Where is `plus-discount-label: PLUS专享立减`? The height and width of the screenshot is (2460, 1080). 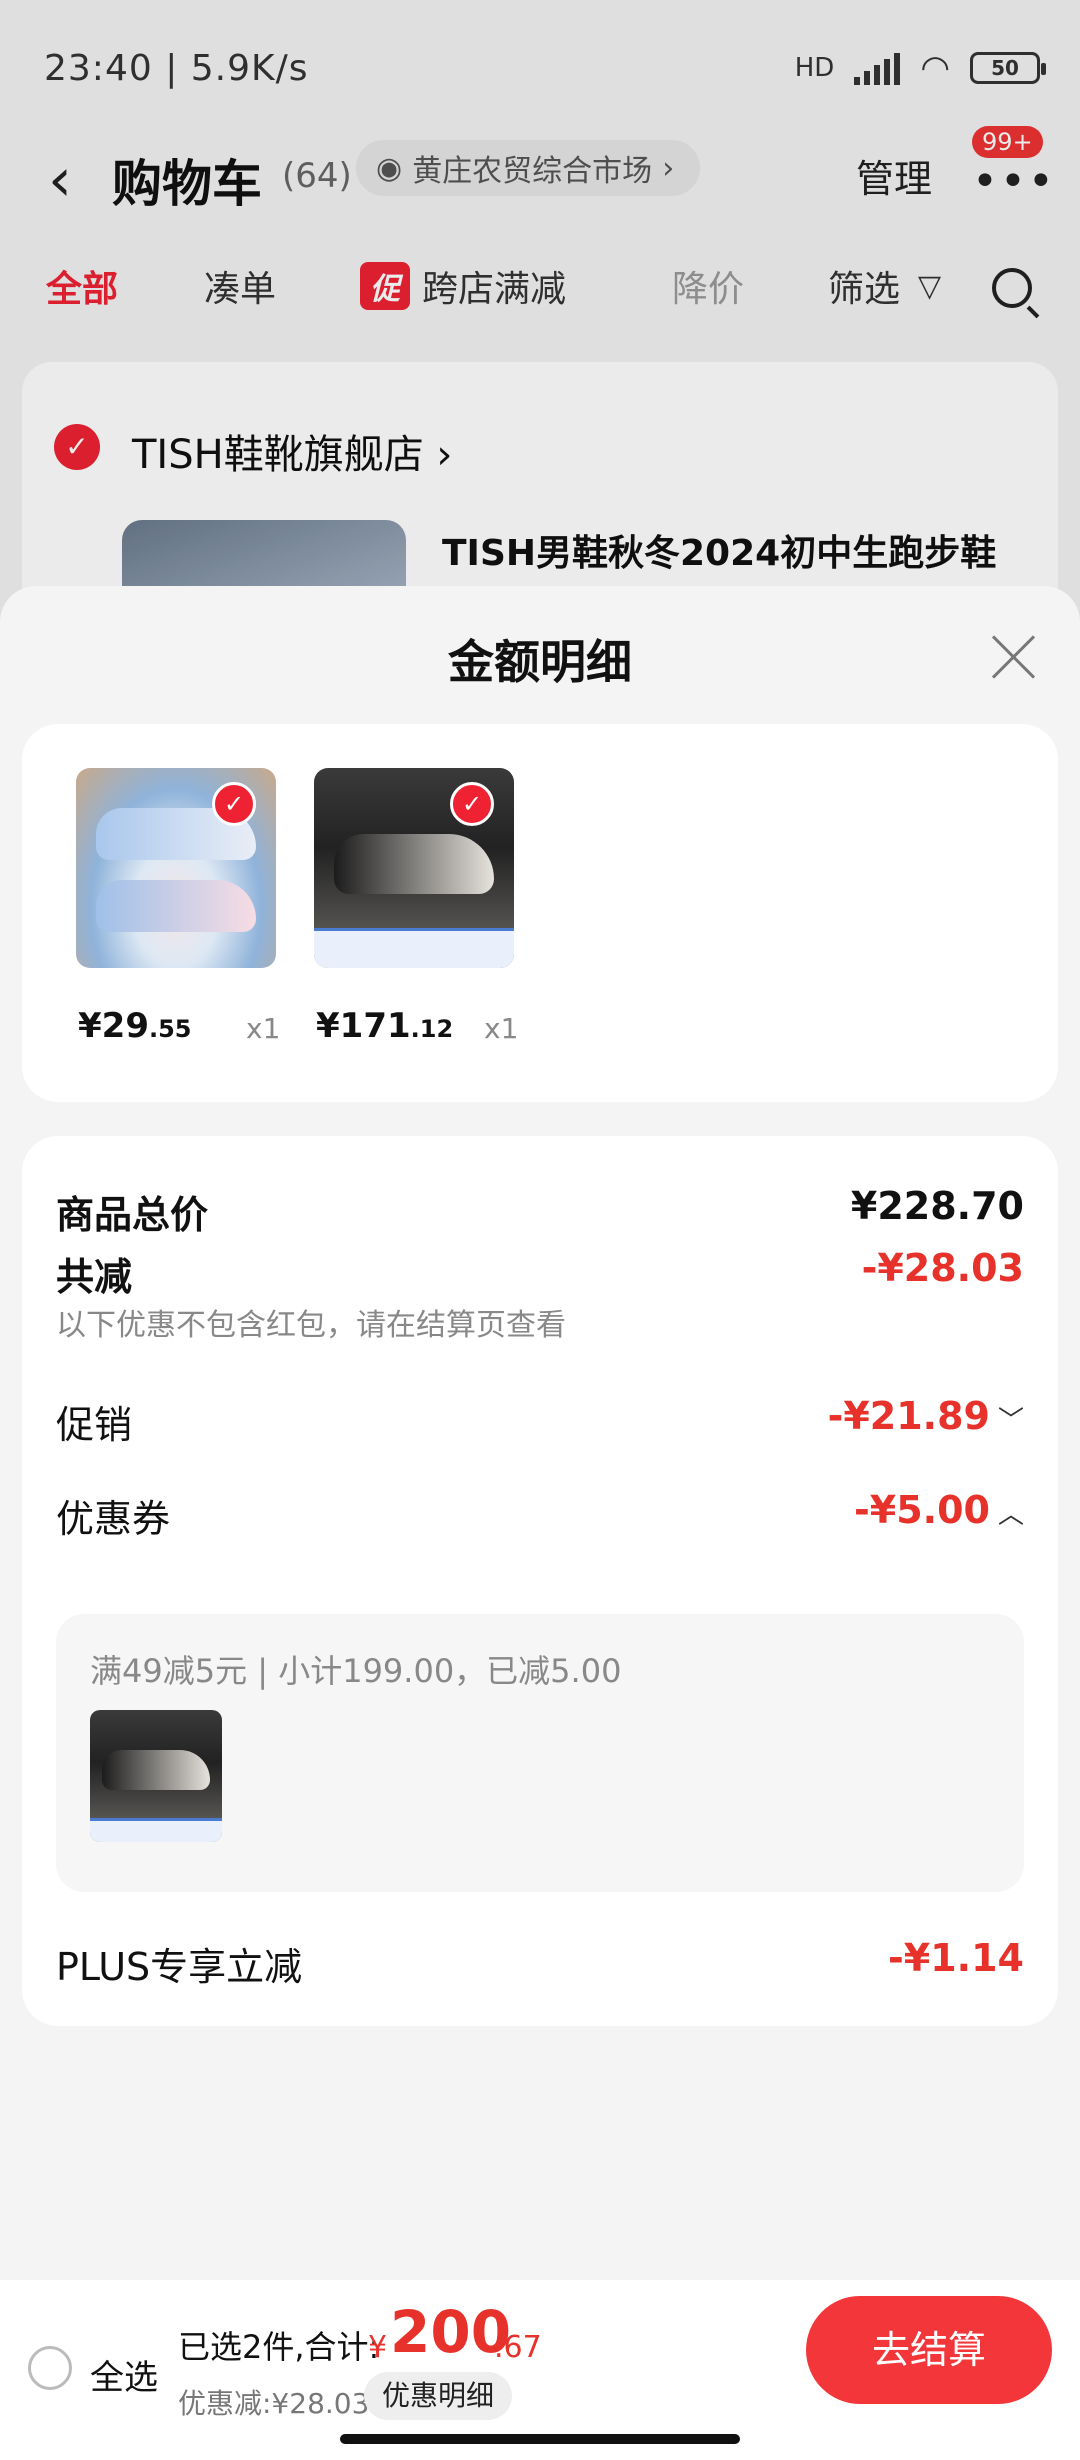 plus-discount-label: PLUS专享立减 is located at coordinates (179, 1967).